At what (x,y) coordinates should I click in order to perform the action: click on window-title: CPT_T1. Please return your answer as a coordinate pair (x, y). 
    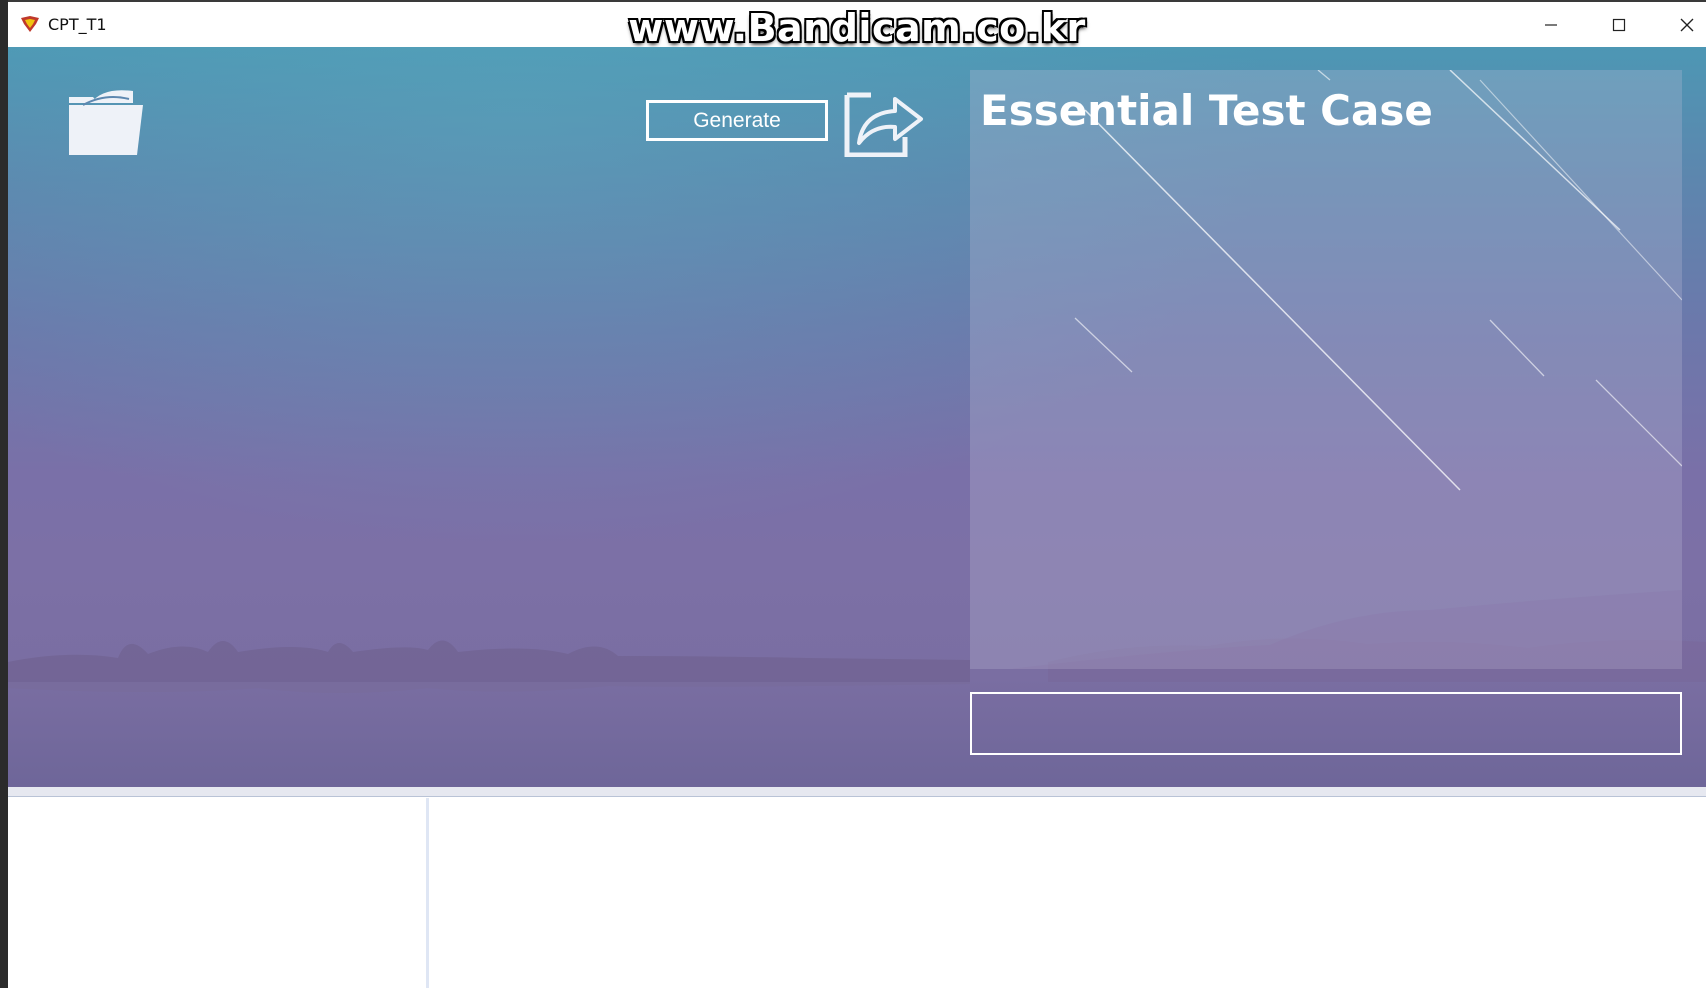
    Looking at the image, I should click on (77, 24).